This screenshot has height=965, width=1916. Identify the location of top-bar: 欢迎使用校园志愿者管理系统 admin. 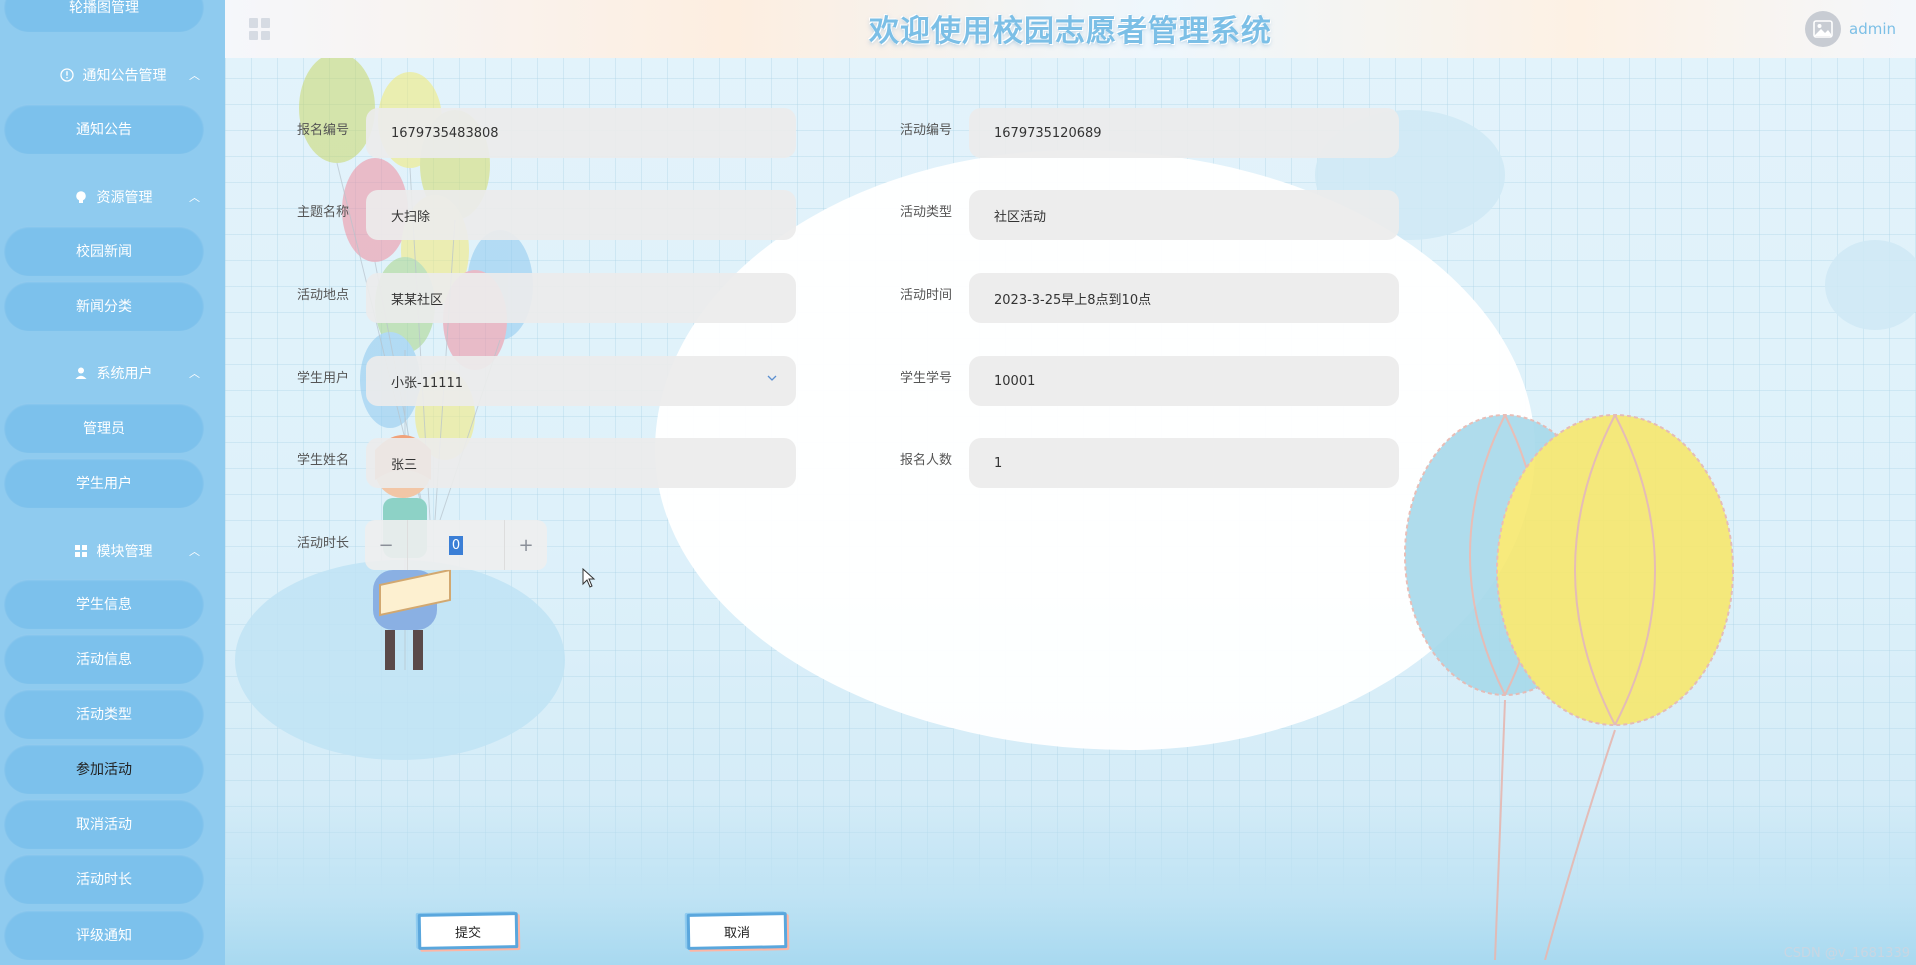
(1070, 29).